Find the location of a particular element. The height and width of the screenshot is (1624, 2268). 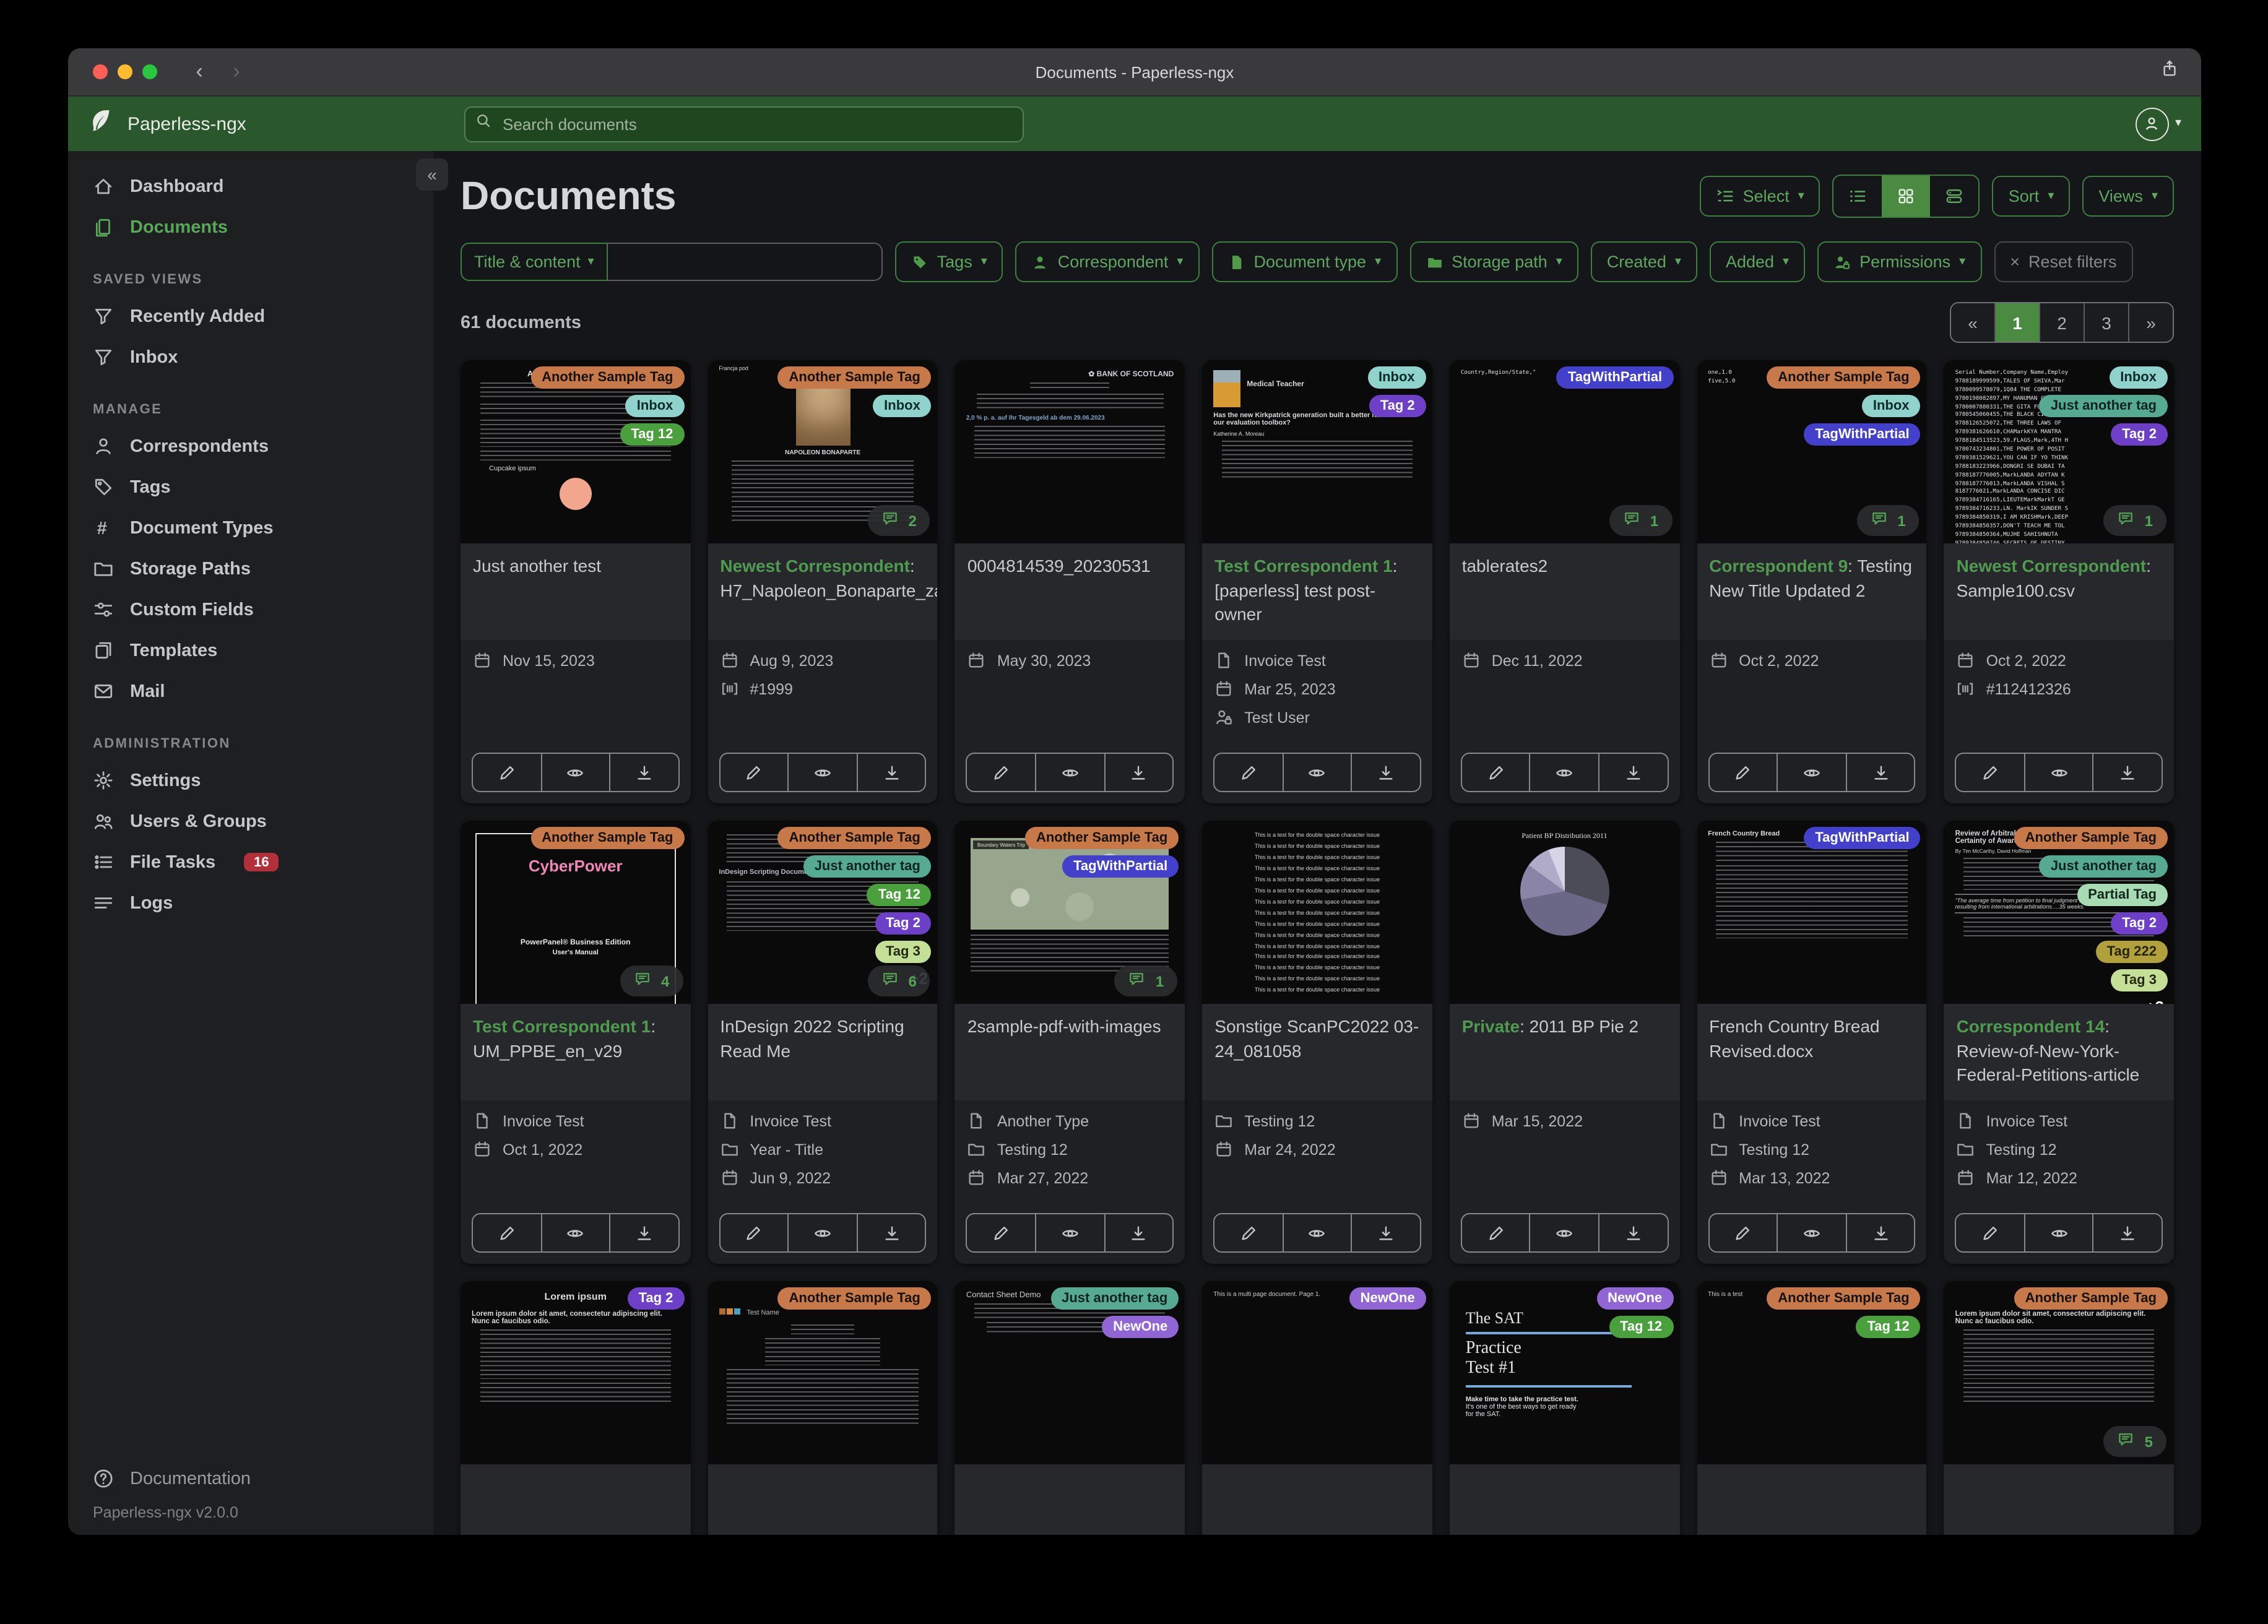

document-title: Newest Correspondent: Sample100.csv is located at coordinates (2059, 591).